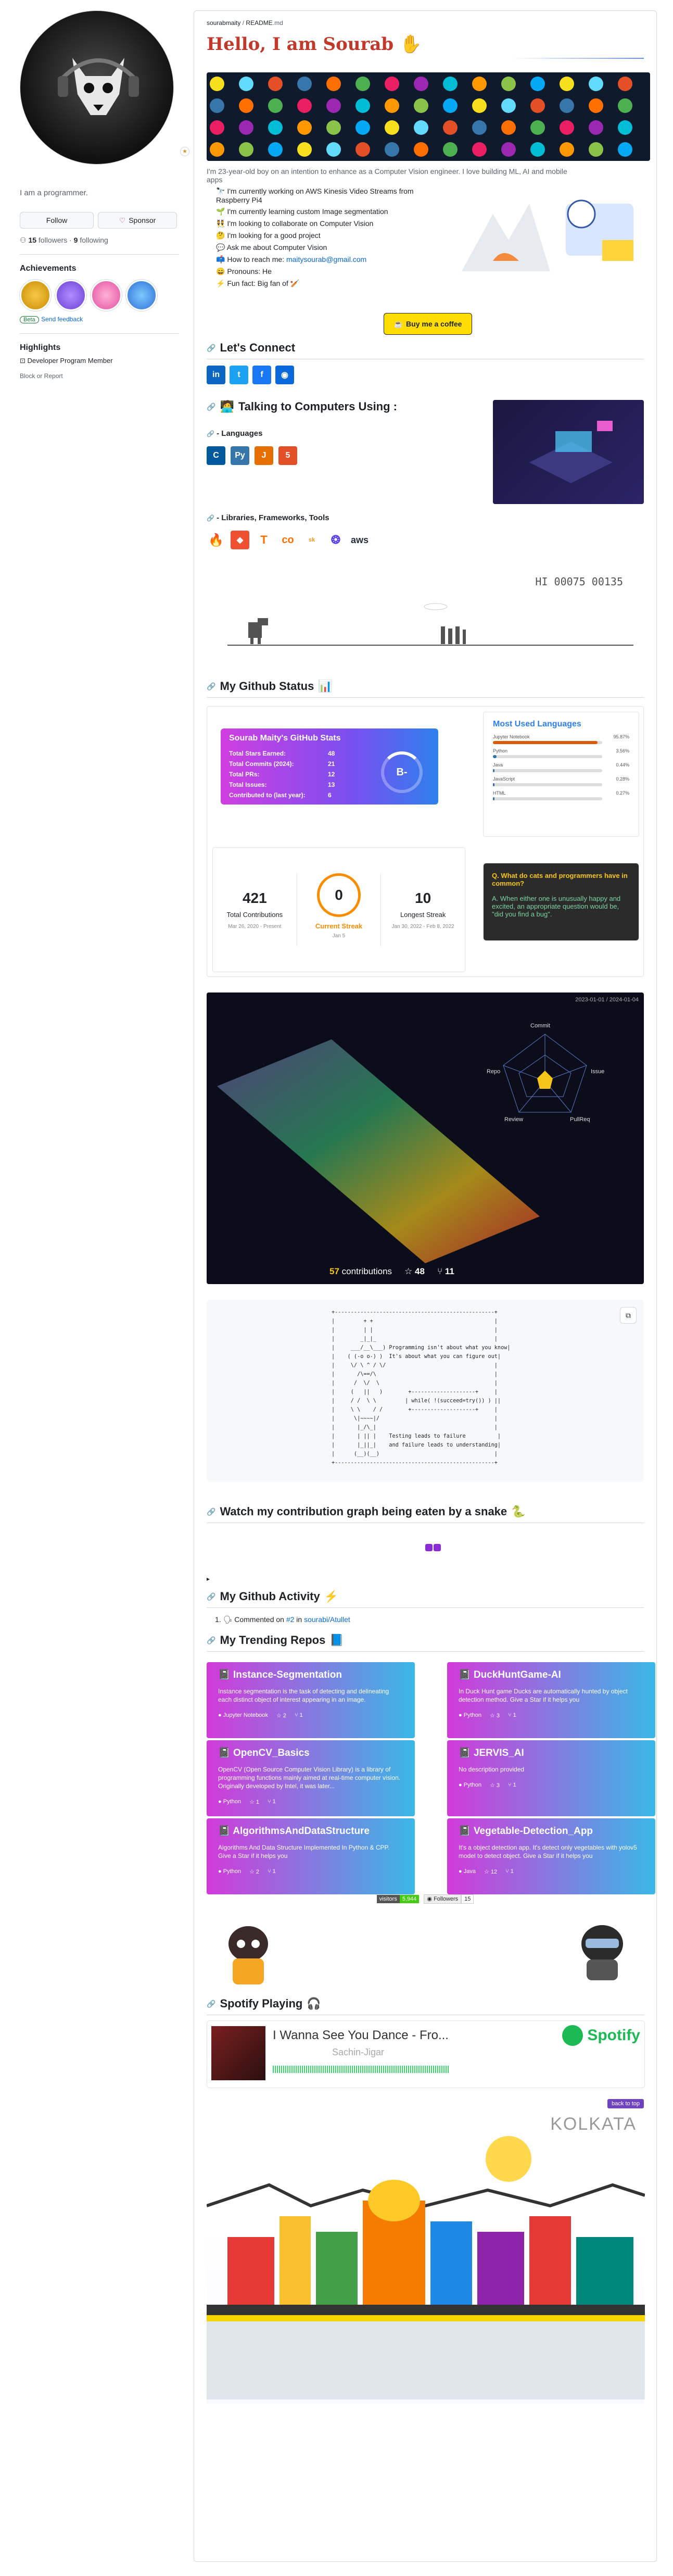  I want to click on follow-label: Follow, so click(57, 220).